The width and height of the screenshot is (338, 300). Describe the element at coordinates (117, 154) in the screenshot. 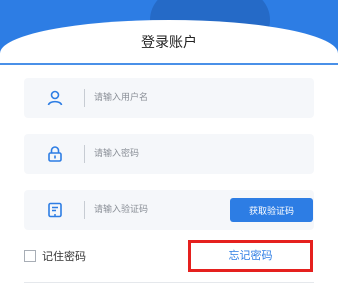

I see `password-placeholder: 请输入密码` at that location.